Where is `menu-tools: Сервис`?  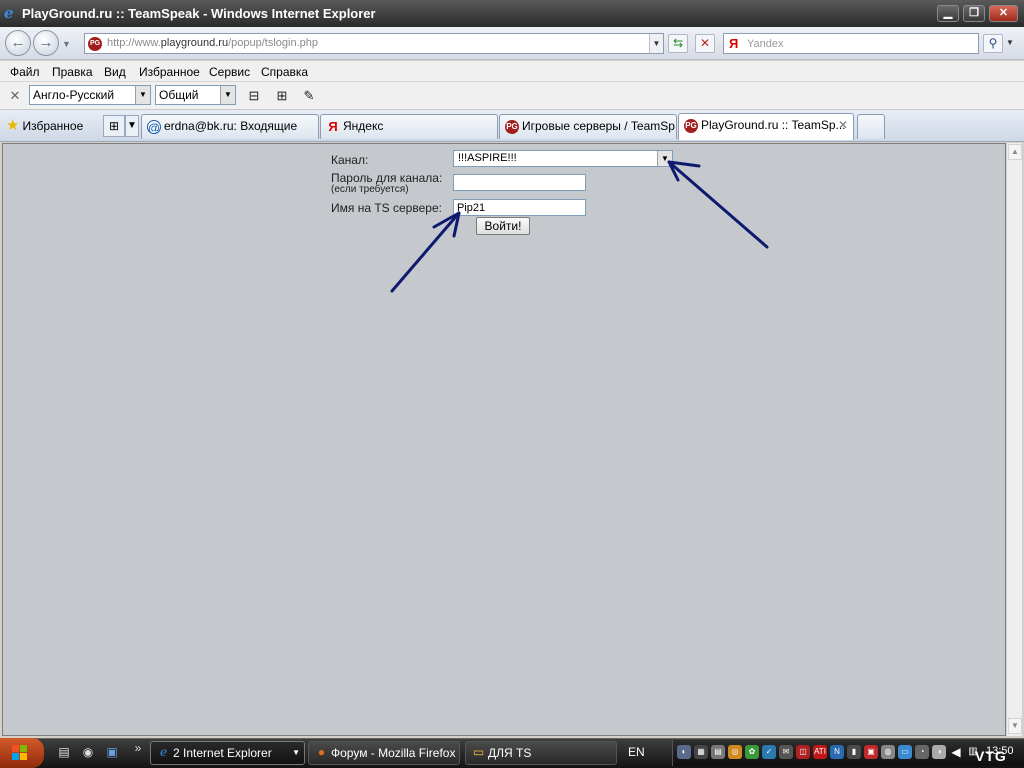 menu-tools: Сервис is located at coordinates (229, 72).